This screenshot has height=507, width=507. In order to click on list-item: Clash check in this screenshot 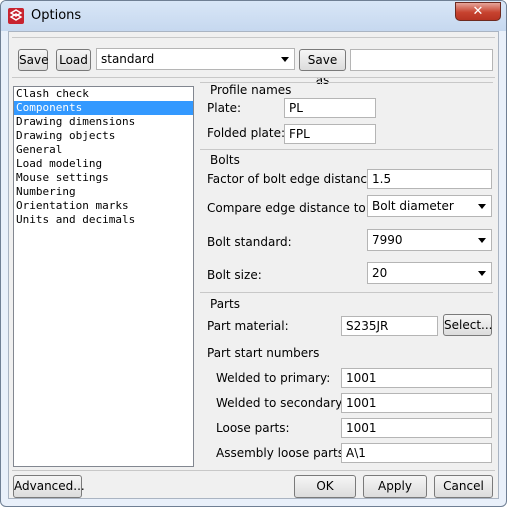, I will do `click(103, 94)`.